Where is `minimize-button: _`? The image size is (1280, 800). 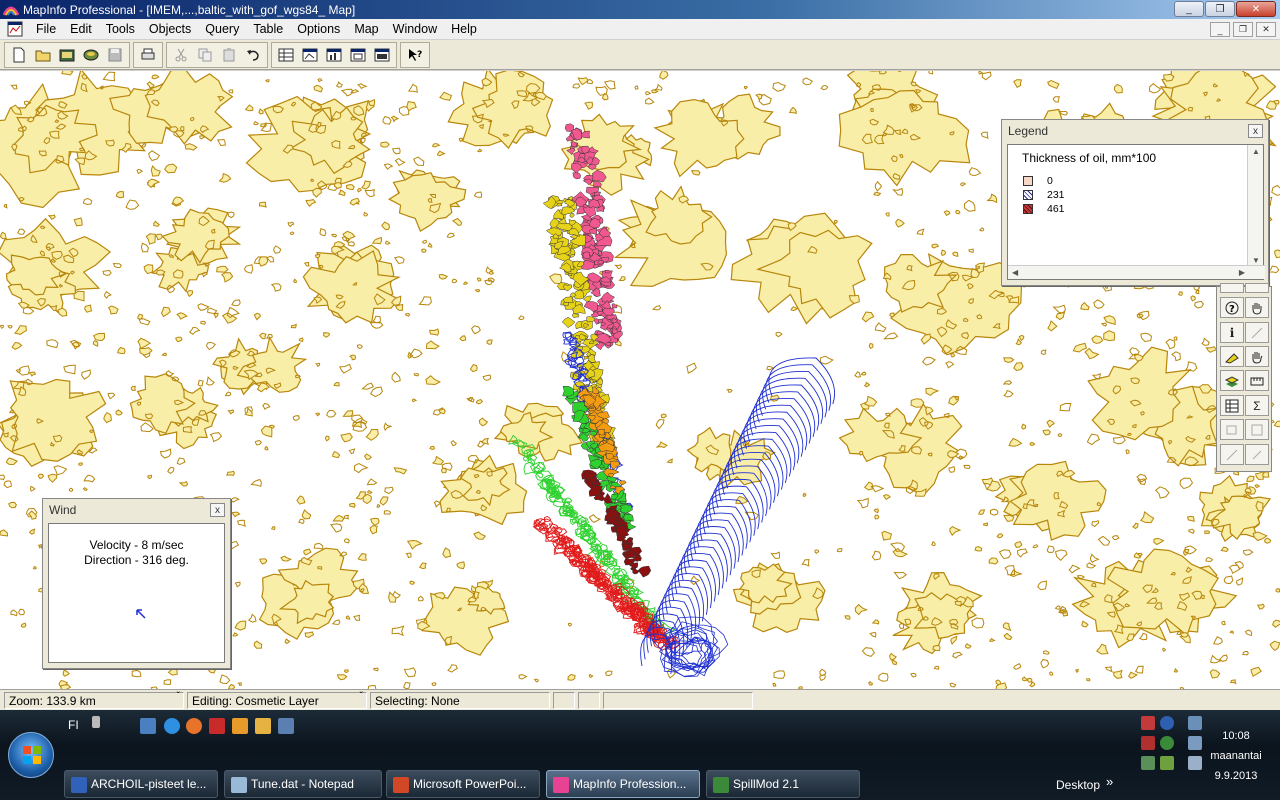 minimize-button: _ is located at coordinates (1189, 9).